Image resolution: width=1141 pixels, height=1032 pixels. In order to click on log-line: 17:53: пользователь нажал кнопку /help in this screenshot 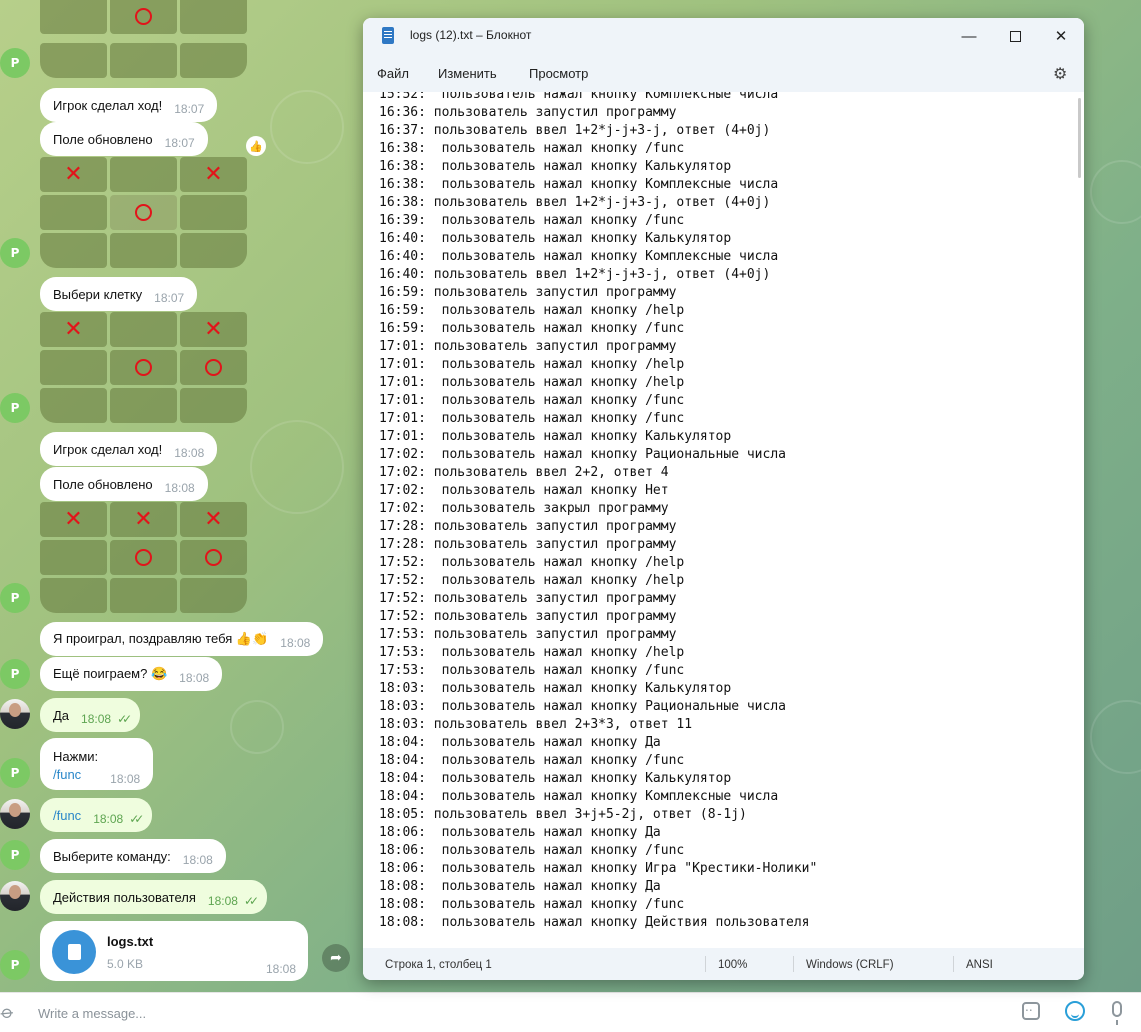, I will do `click(532, 652)`.